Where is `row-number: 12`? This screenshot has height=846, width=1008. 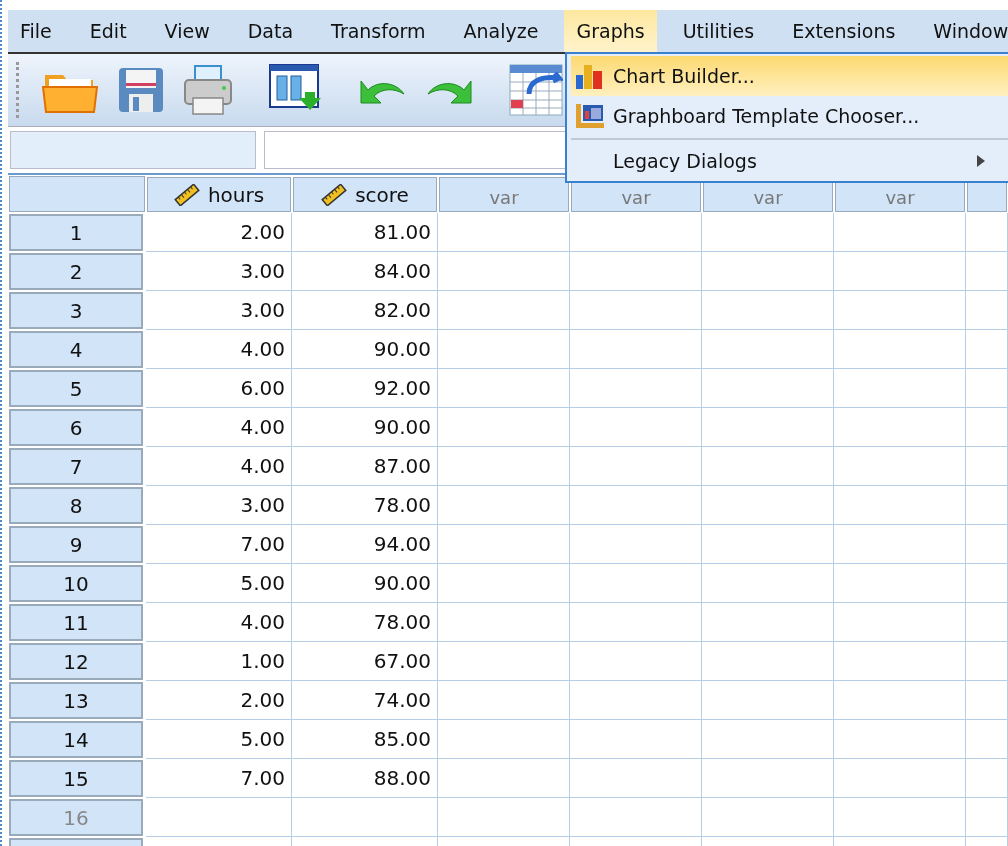 row-number: 12 is located at coordinates (76, 661).